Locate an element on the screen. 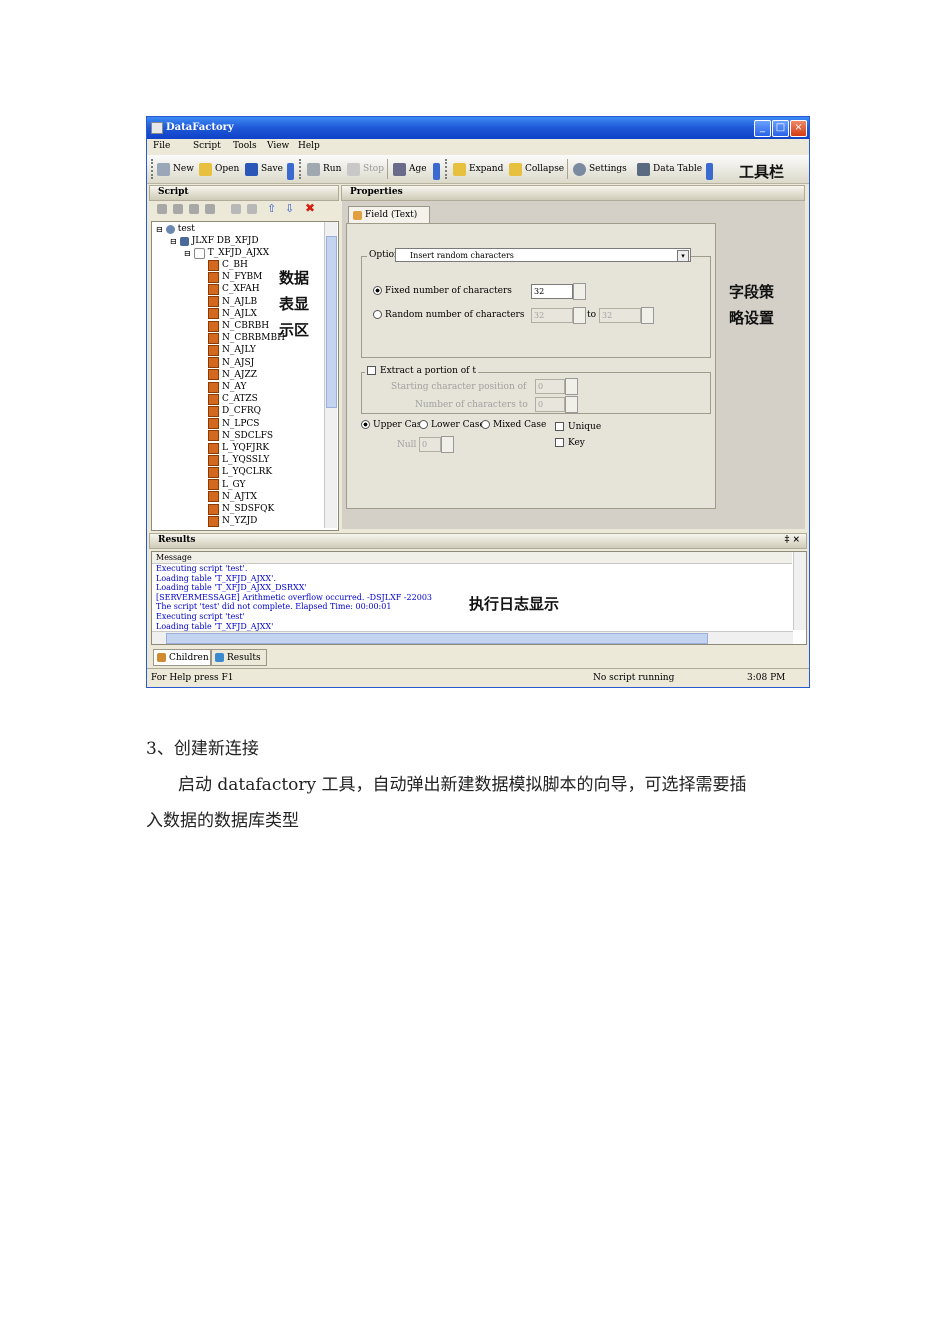 This screenshot has width=950, height=1344. tree-node-field: N_LPCS is located at coordinates (233, 424).